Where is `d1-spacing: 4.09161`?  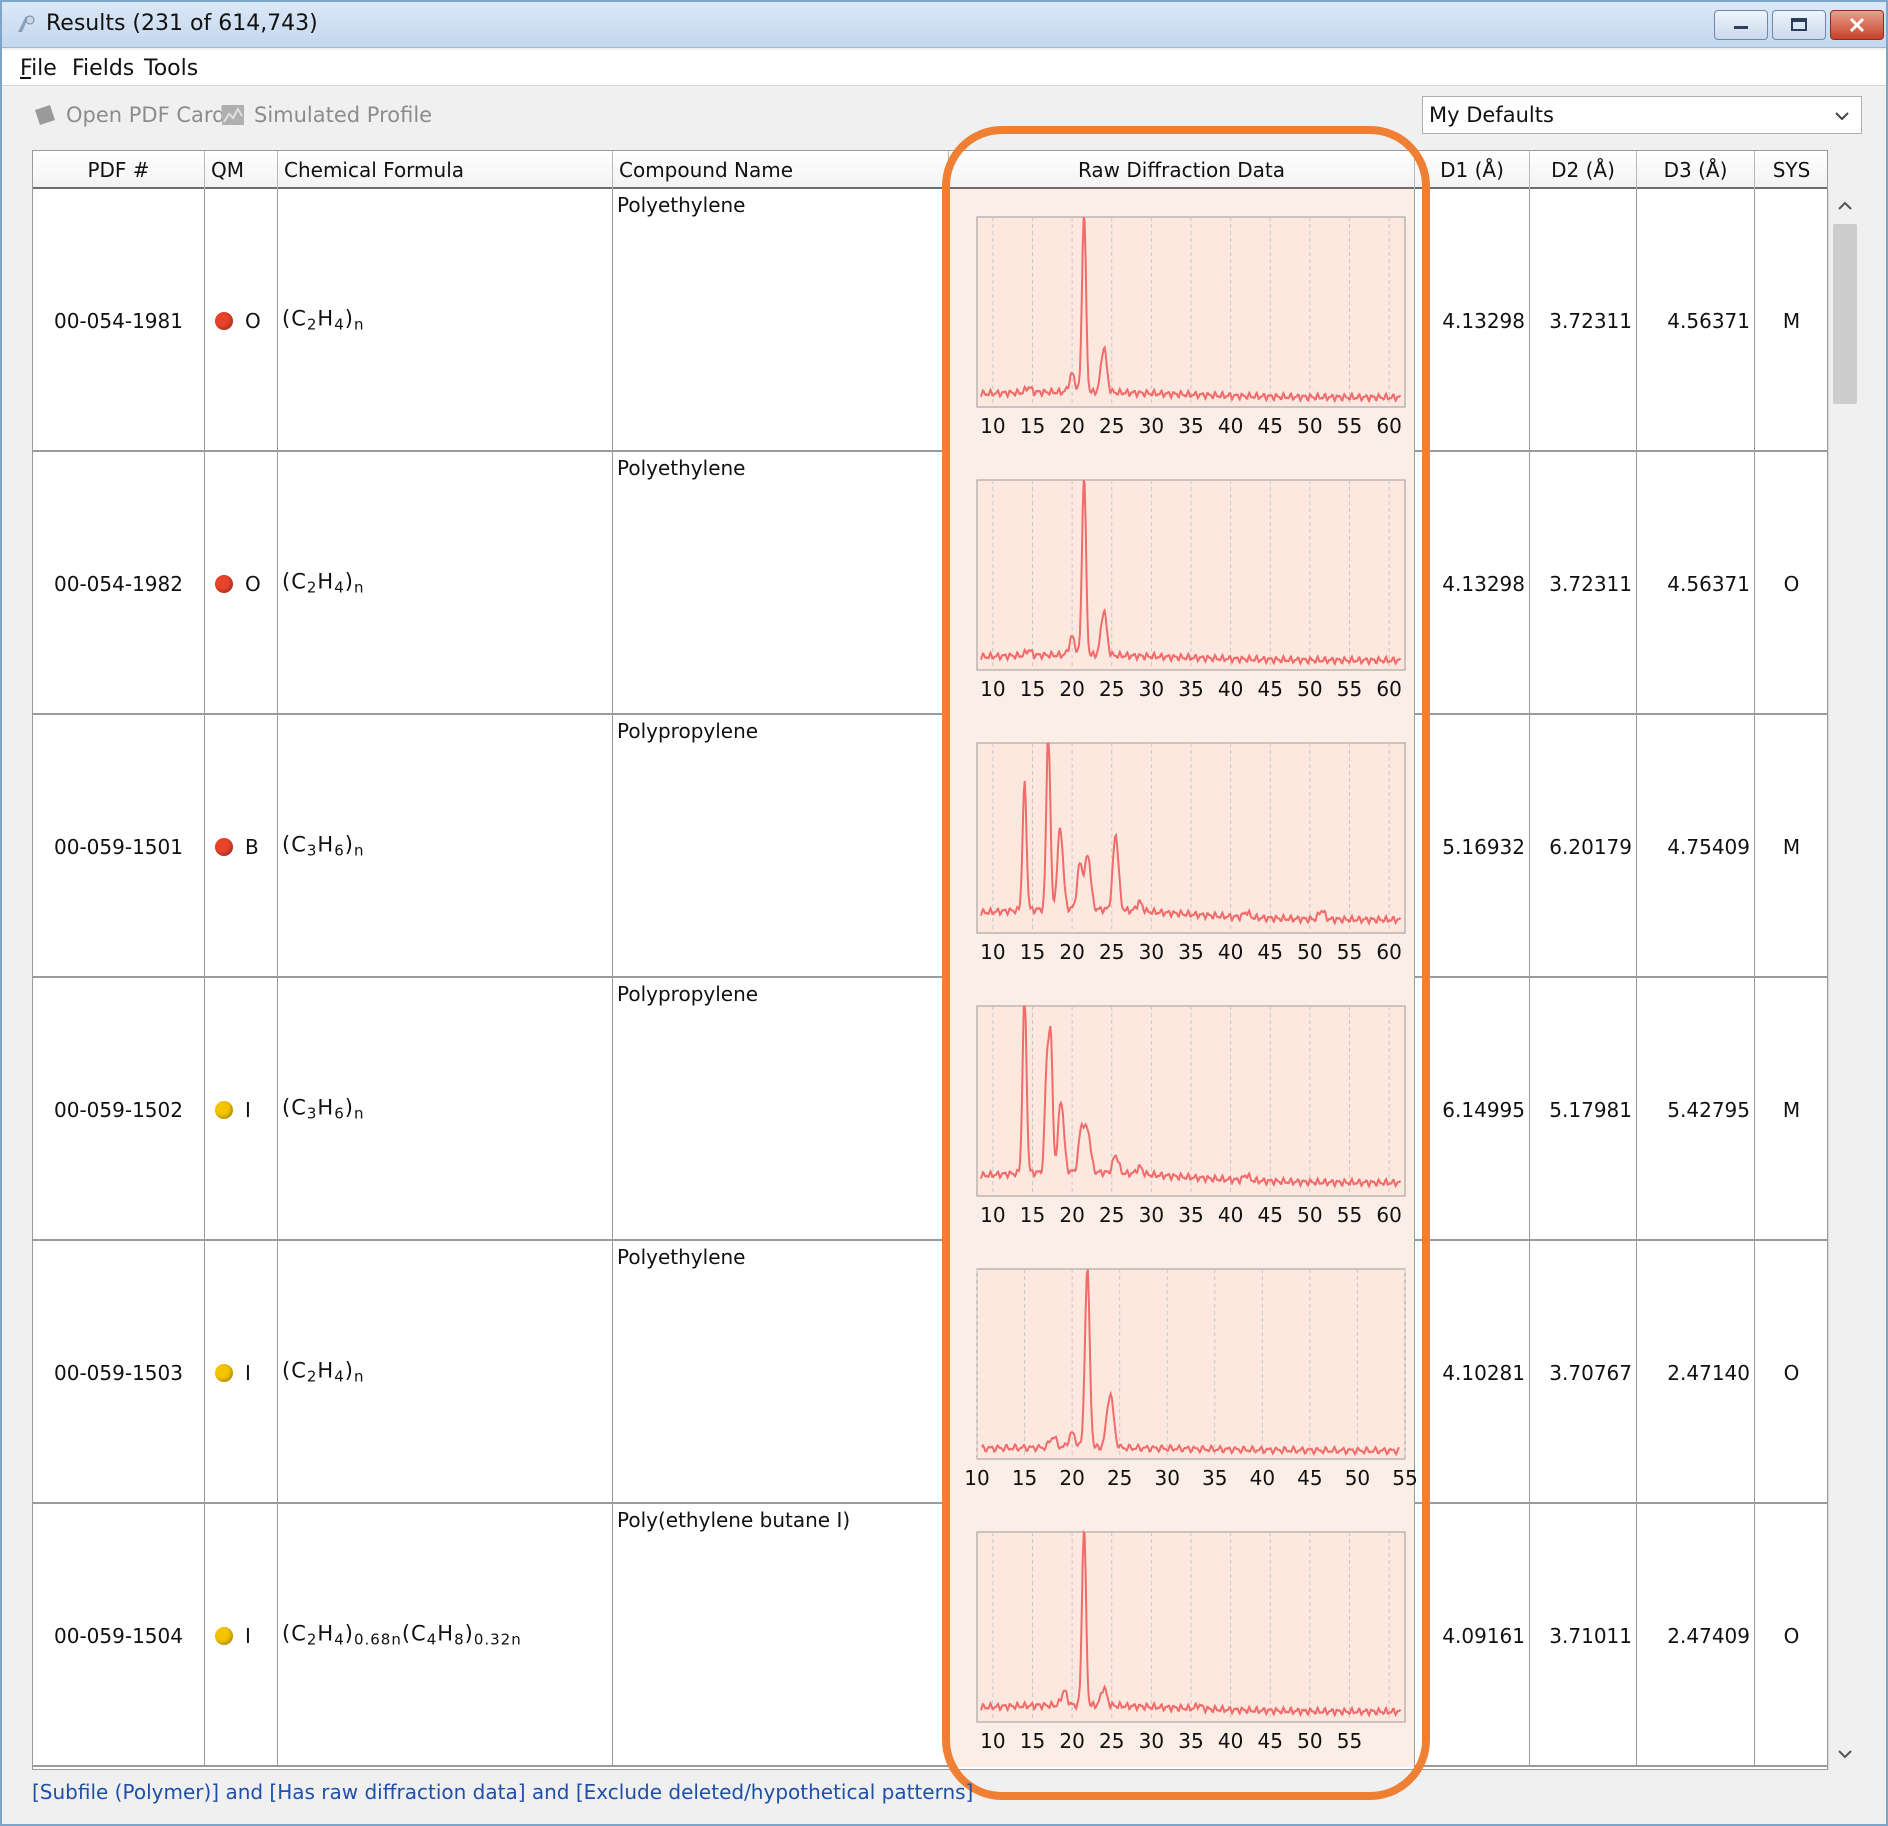 d1-spacing: 4.09161 is located at coordinates (1483, 1635).